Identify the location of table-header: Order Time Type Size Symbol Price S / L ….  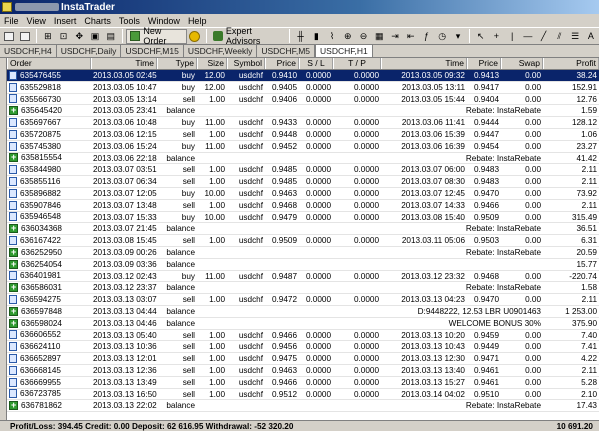
(303, 64).